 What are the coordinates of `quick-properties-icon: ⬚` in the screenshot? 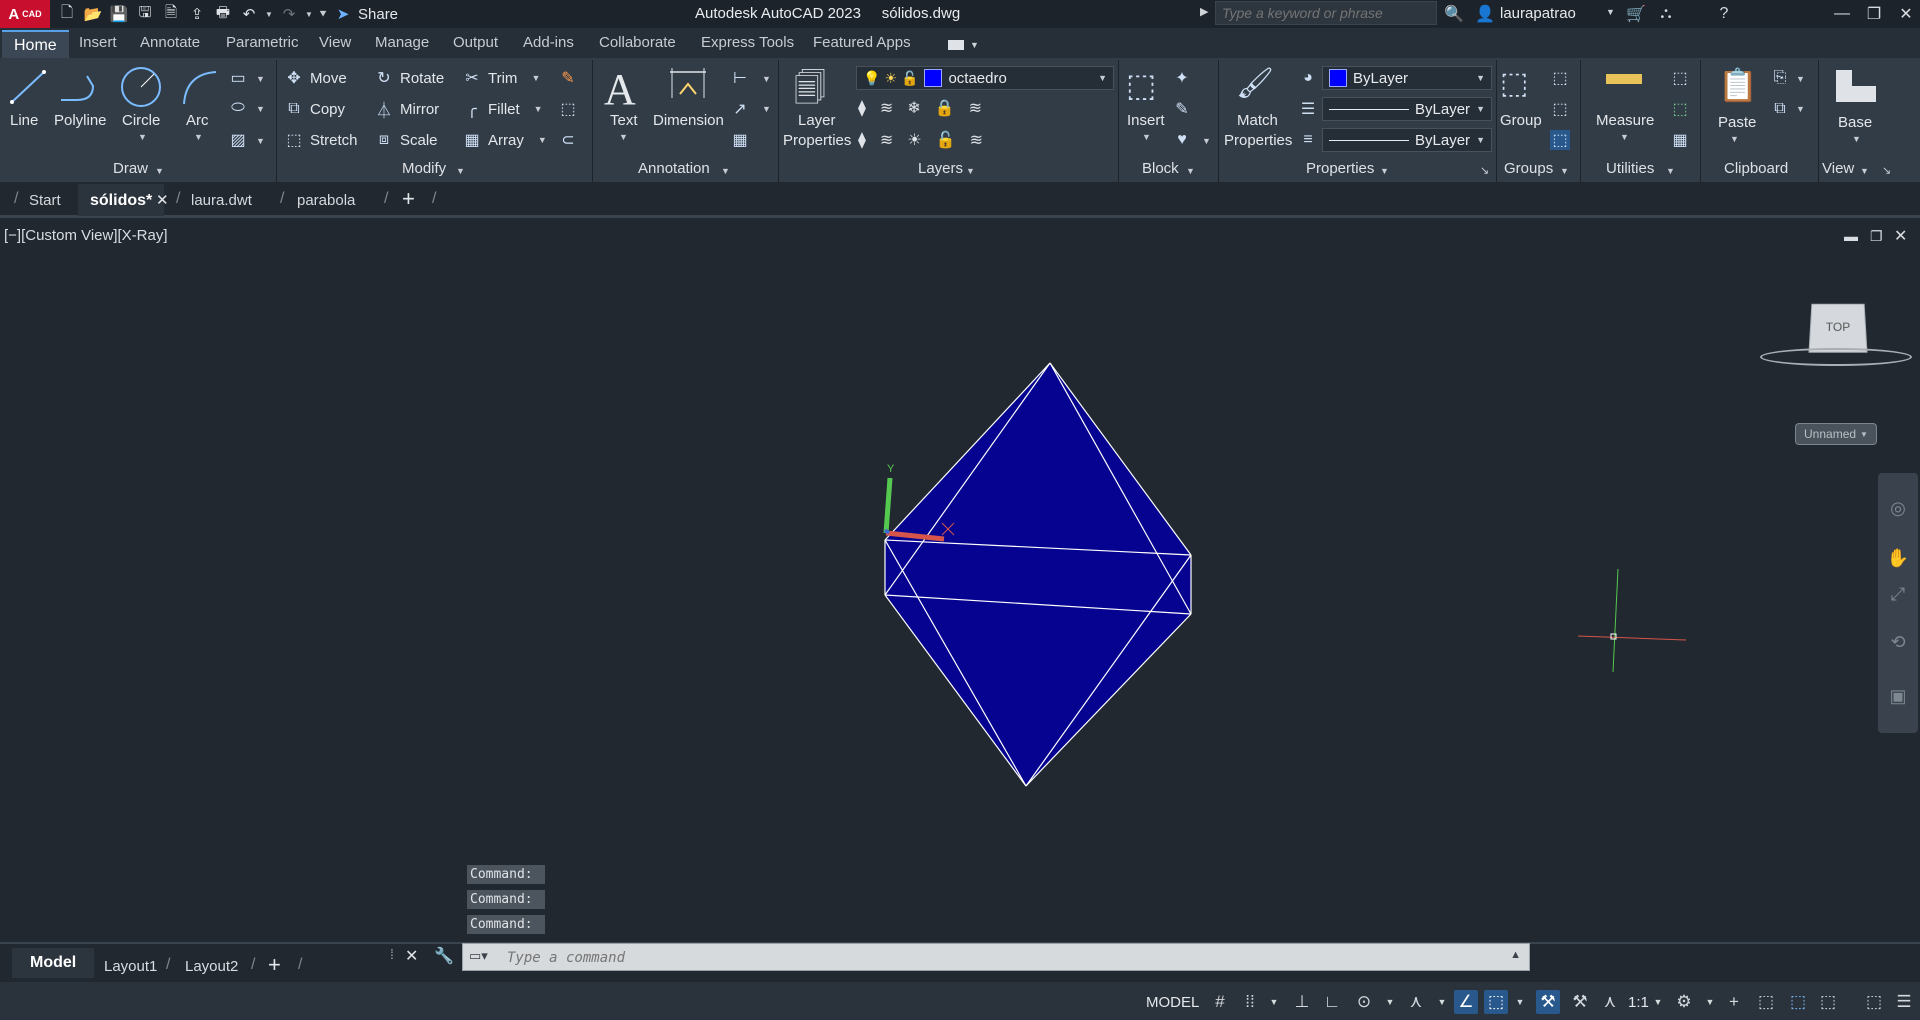 It's located at (1798, 1002).